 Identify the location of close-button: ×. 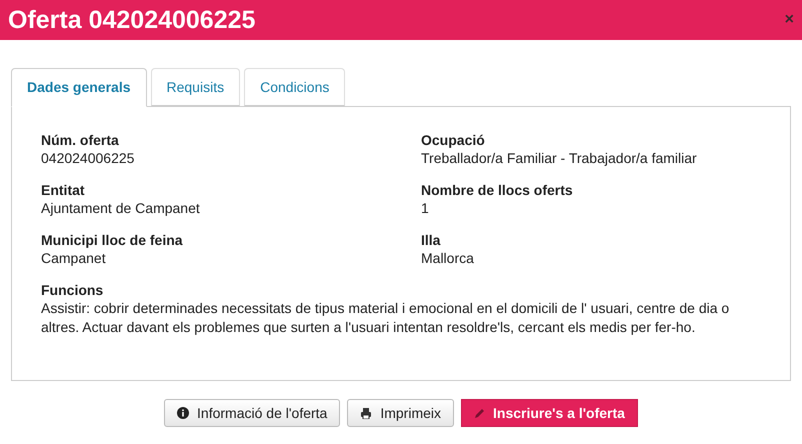
(789, 20).